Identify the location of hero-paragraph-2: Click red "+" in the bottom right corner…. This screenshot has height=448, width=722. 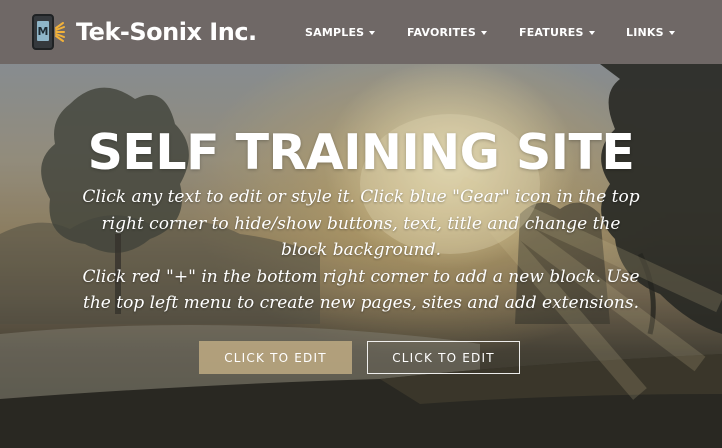
(361, 290).